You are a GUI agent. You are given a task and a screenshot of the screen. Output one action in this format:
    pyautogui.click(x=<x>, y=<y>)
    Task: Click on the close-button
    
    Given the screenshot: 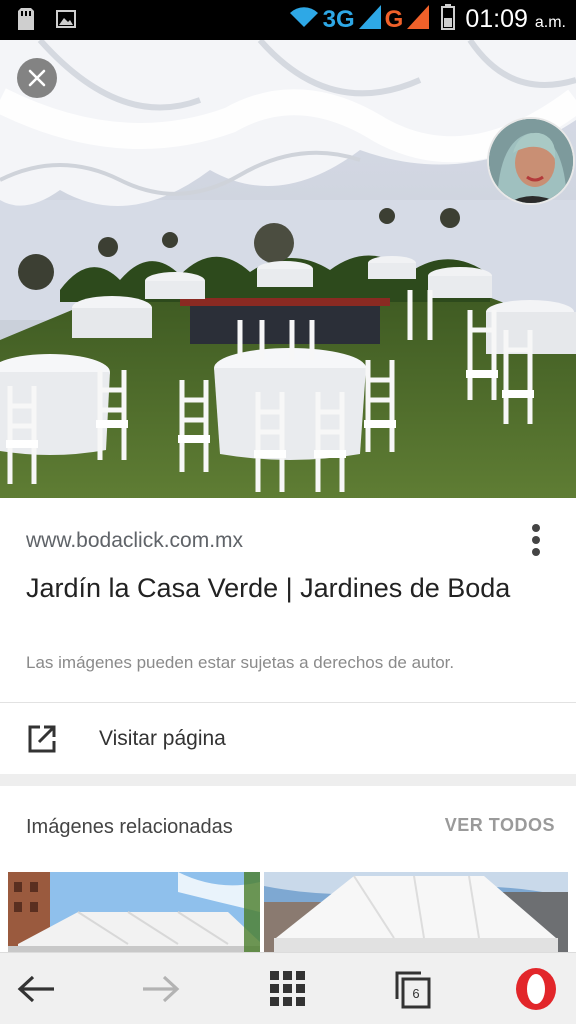 What is the action you would take?
    pyautogui.click(x=37, y=78)
    